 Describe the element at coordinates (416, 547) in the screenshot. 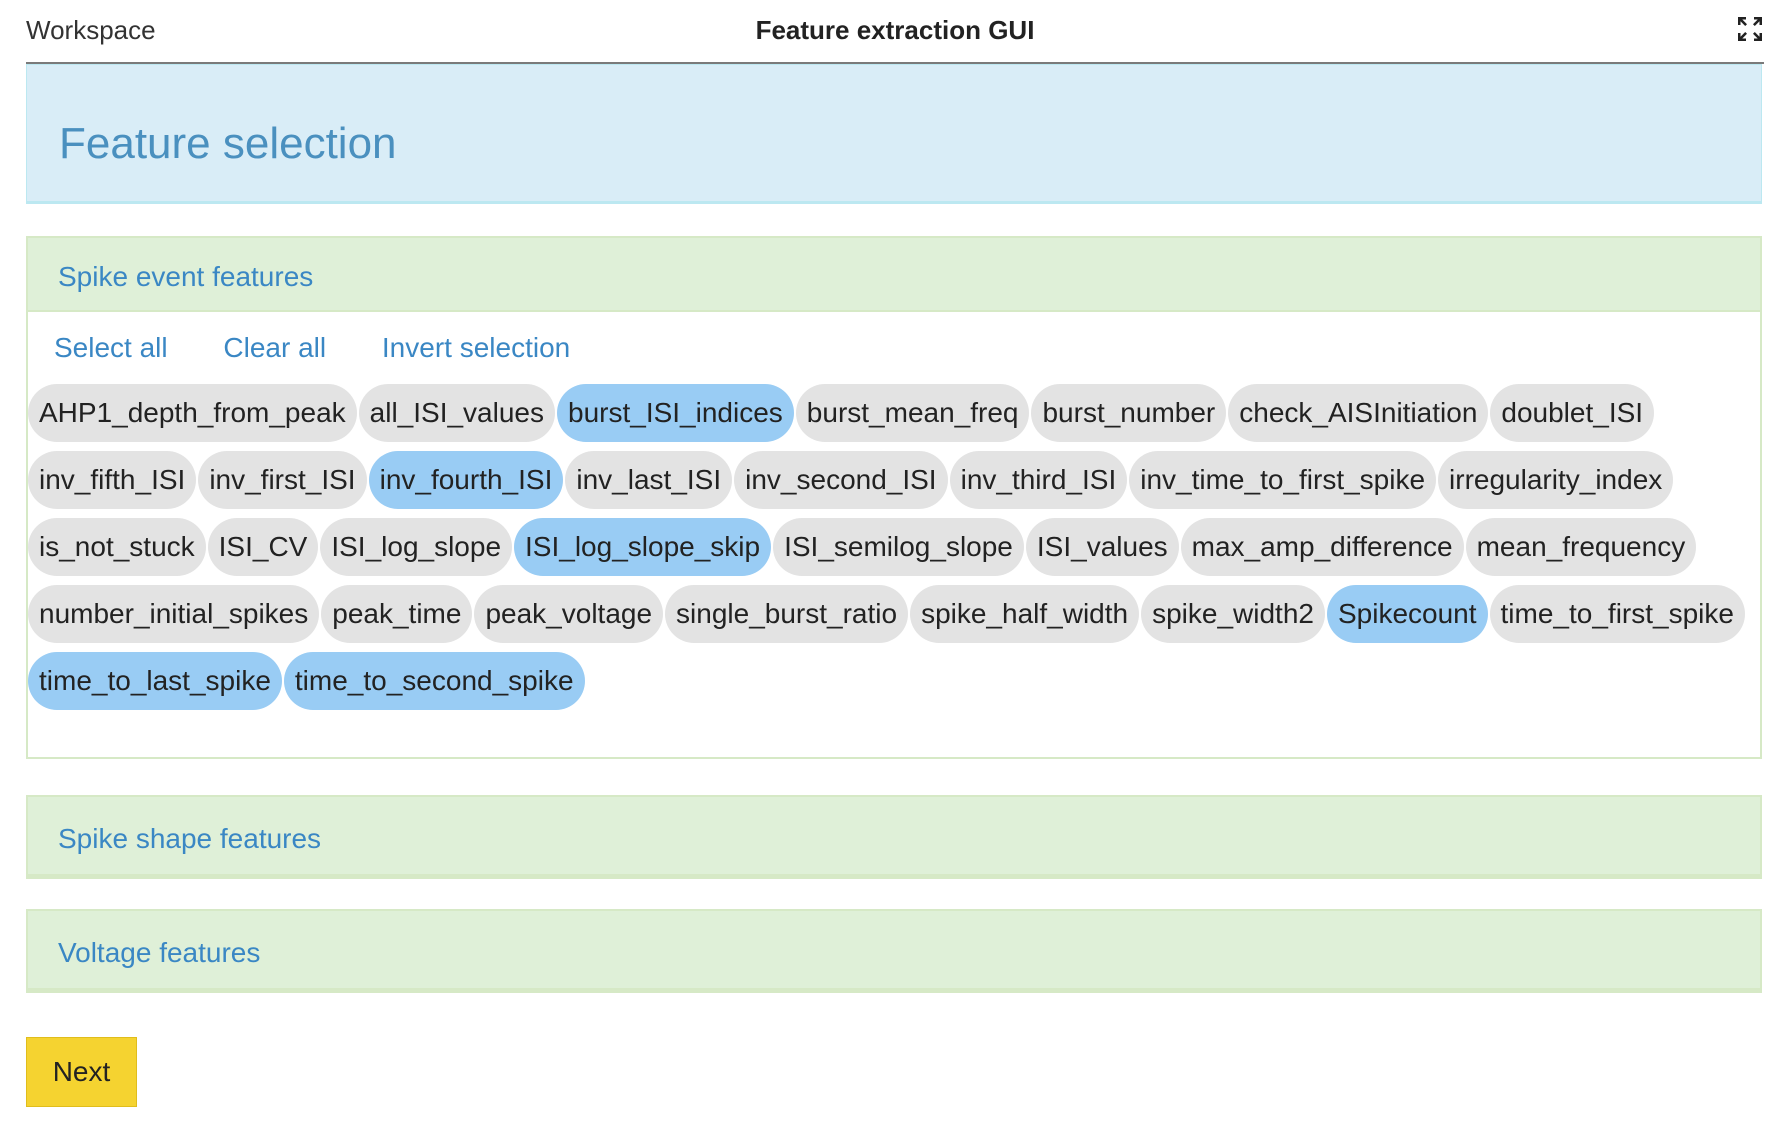

I see `feature-chip: ISI_log_slope` at that location.